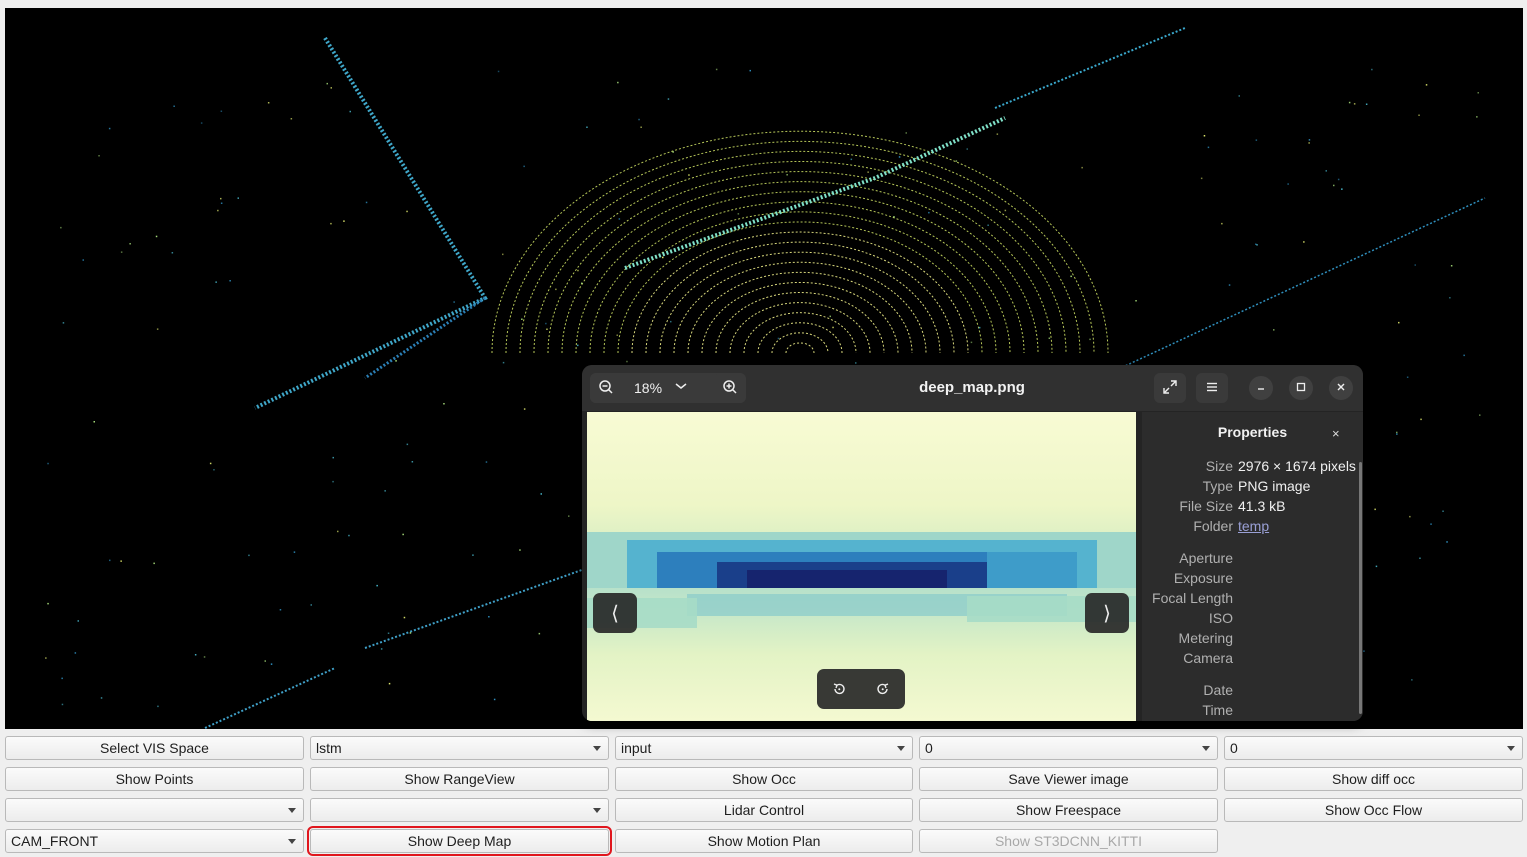 The image size is (1527, 857). I want to click on rotate-toolbar, so click(861, 689).